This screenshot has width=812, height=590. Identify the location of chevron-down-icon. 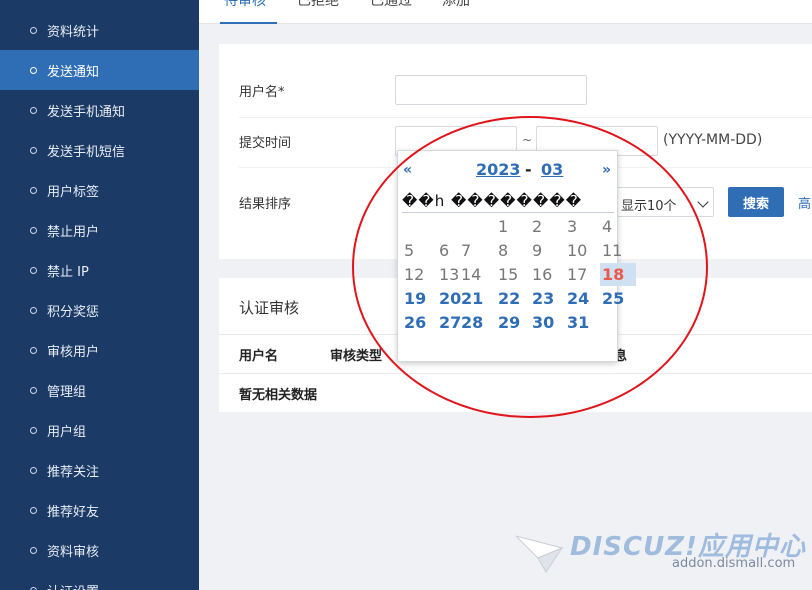
(703, 202).